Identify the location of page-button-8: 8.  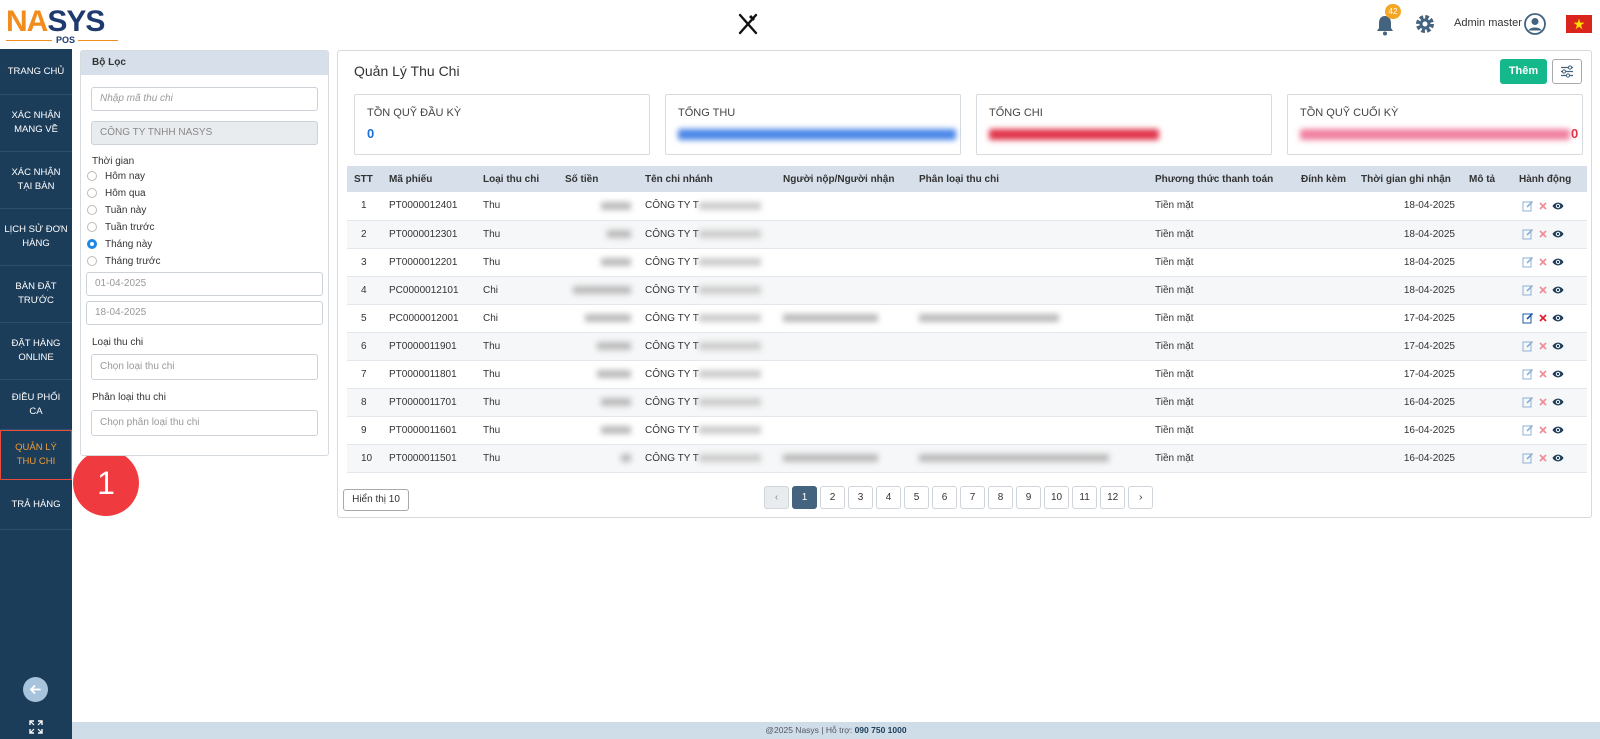
(1000, 497).